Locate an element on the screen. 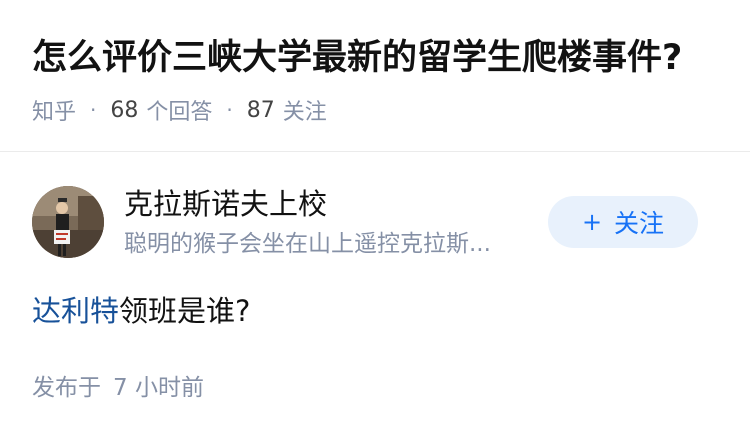 This screenshot has height=438, width=750. follow-button-label: 关注 is located at coordinates (639, 223).